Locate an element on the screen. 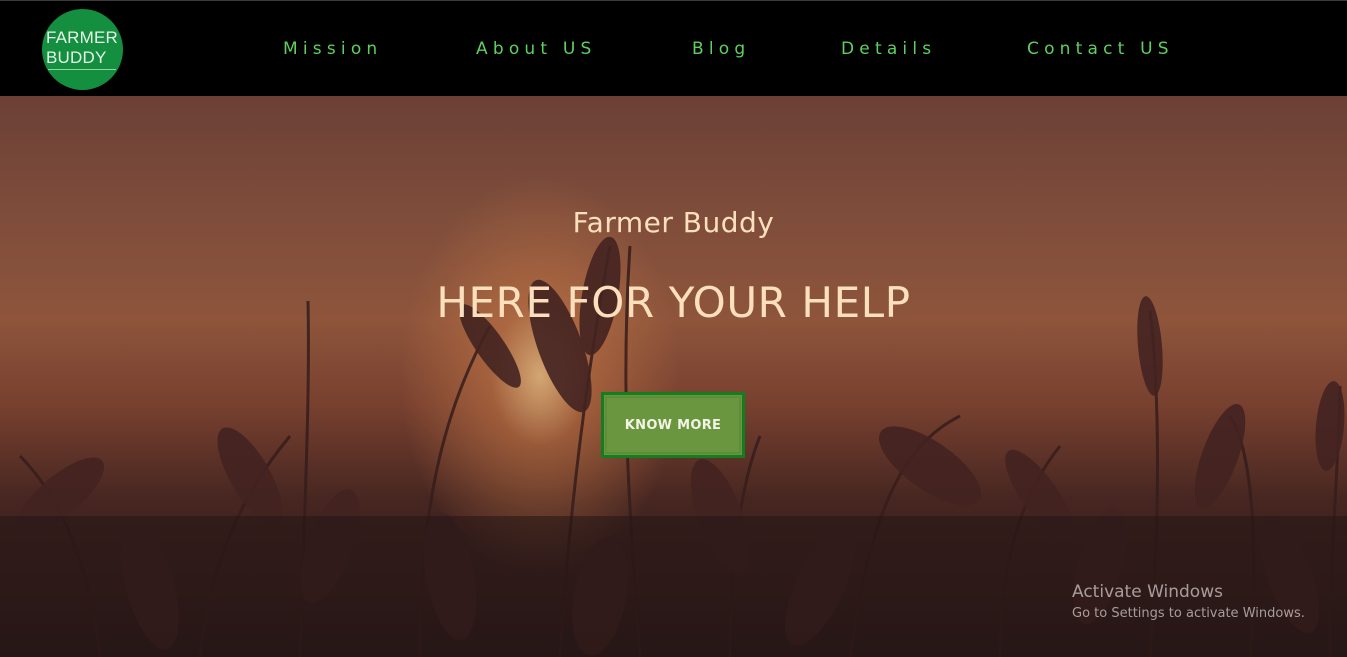 This screenshot has height=657, width=1347. hero-headline: HERE FOR YOUR HELP is located at coordinates (673, 302).